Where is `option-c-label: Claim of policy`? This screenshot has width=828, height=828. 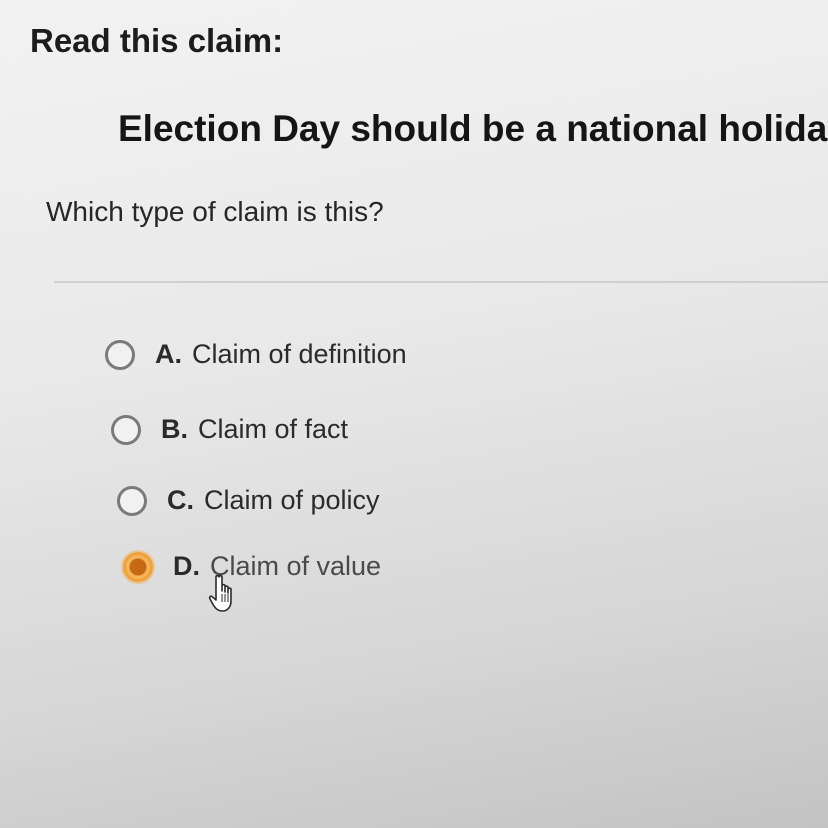 option-c-label: Claim of policy is located at coordinates (292, 500).